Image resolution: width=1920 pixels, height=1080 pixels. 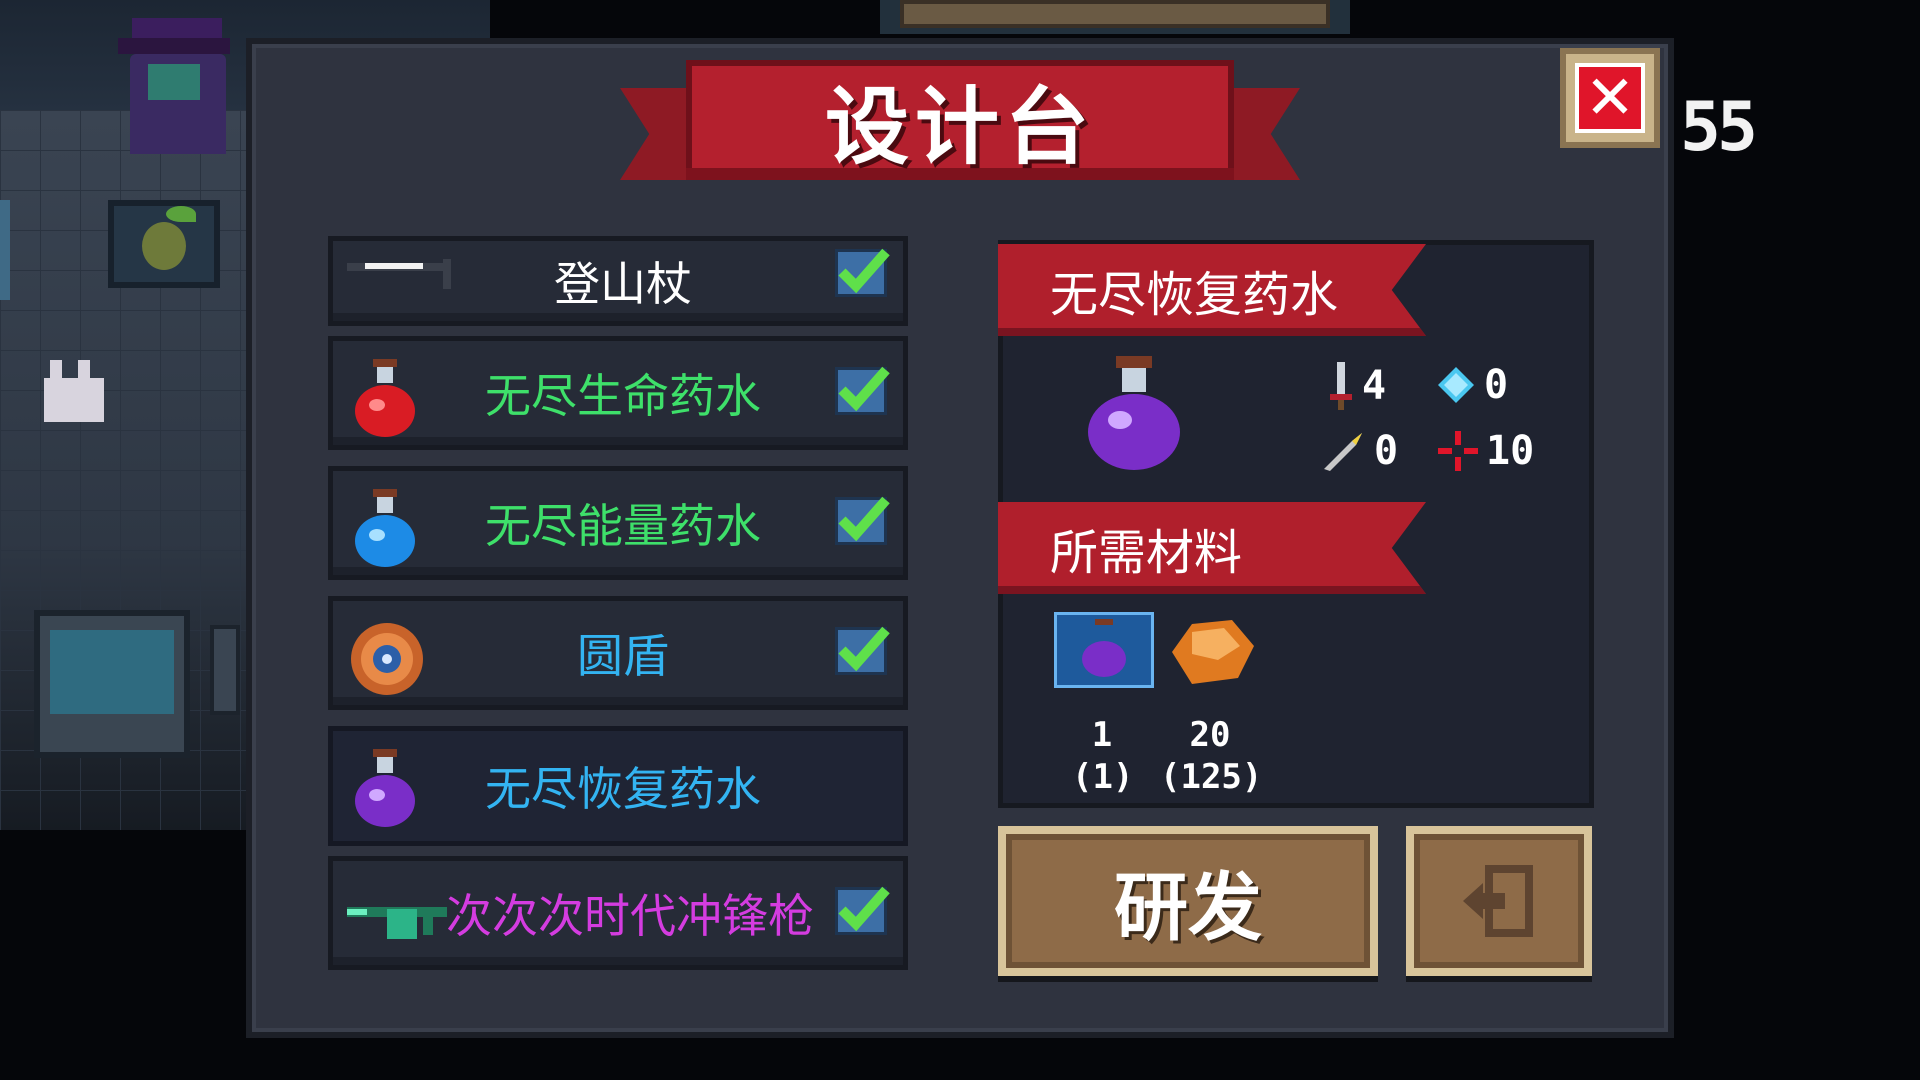 I want to click on item-name-tag: 无尽恢复药水, so click(x=1212, y=290).